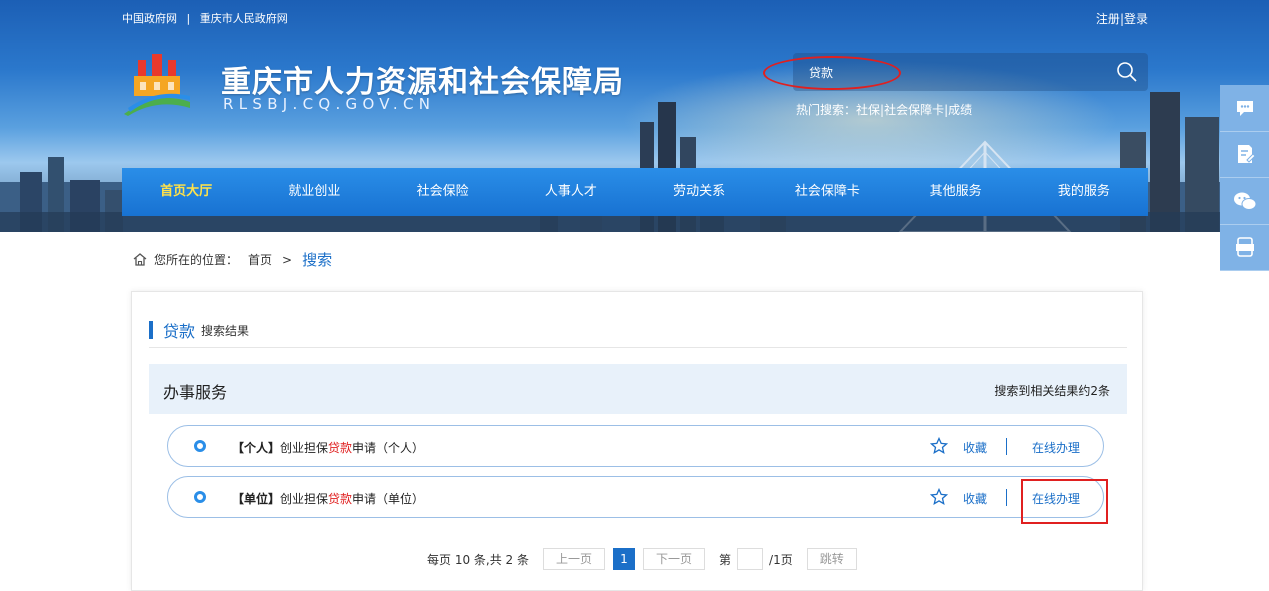  I want to click on search-icon, so click(1127, 72).